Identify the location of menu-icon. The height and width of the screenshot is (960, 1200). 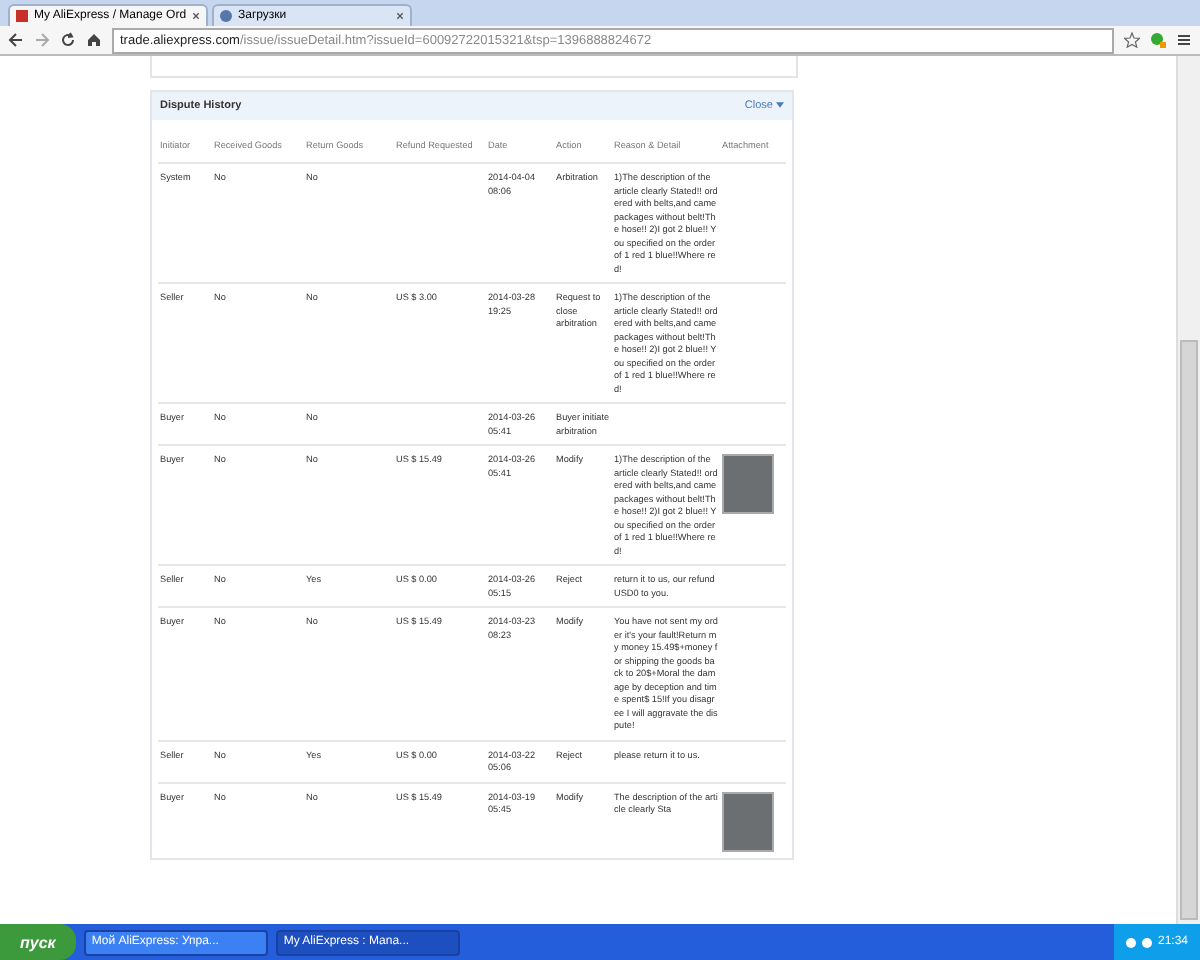
(1184, 40).